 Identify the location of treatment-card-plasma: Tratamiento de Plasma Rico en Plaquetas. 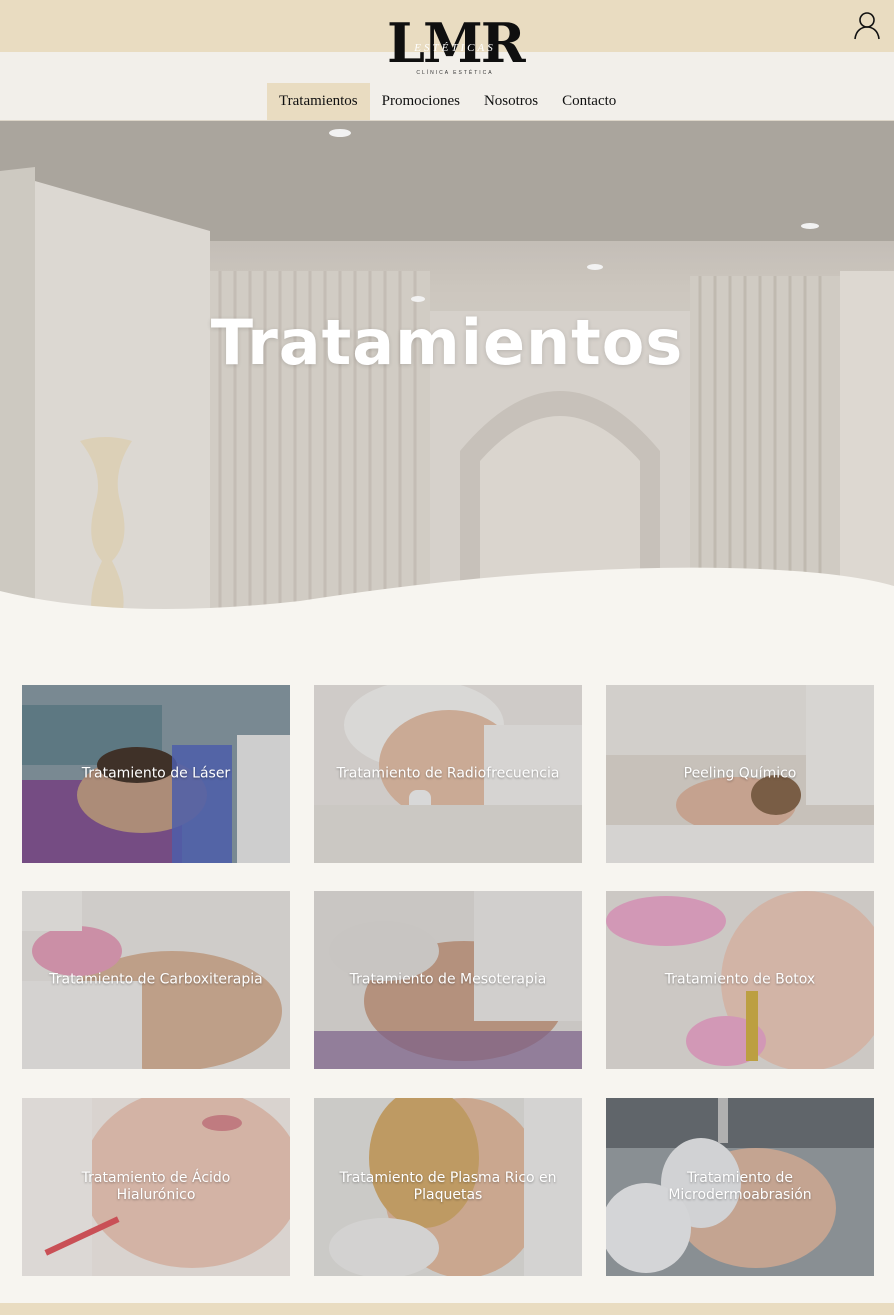
(448, 1187).